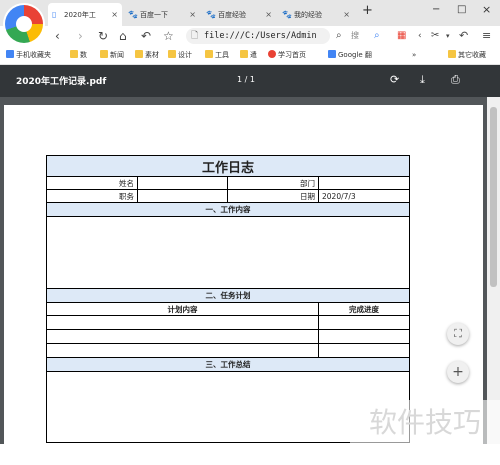 The height and width of the screenshot is (465, 500). What do you see at coordinates (232, 14) in the screenshot?
I see `tab-label: 百度经验` at bounding box center [232, 14].